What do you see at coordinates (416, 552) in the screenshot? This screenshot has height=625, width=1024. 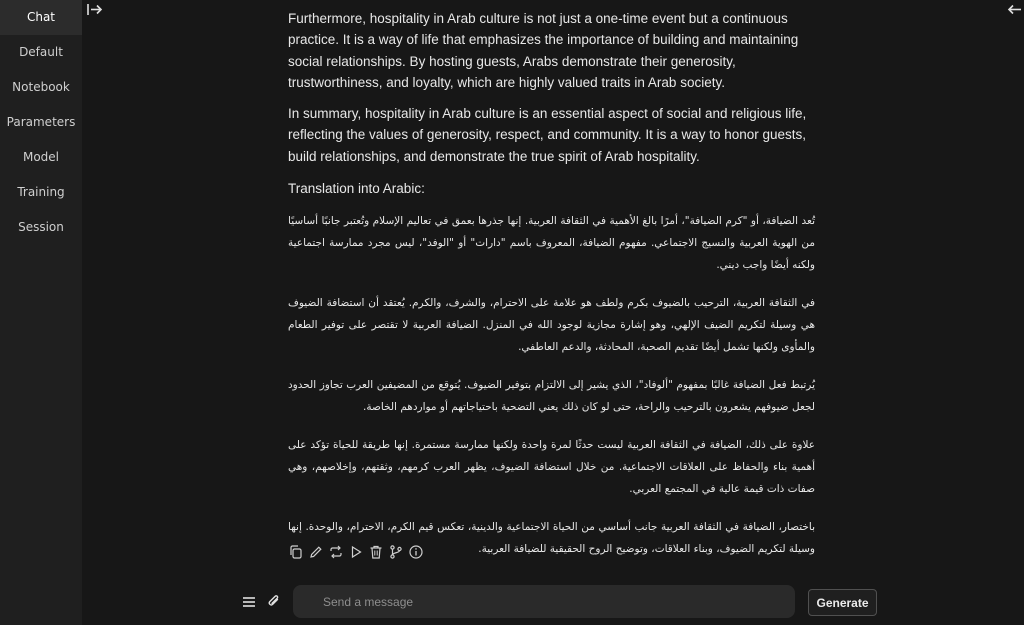 I see `info-icon` at bounding box center [416, 552].